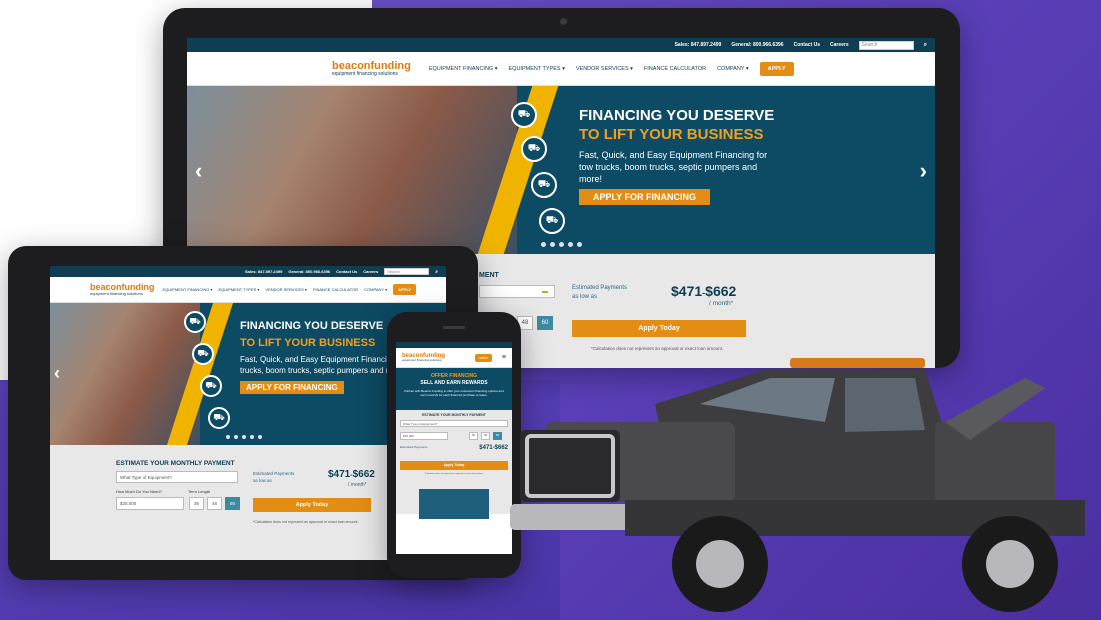  Describe the element at coordinates (659, 328) in the screenshot. I see `apply-today-button: Apply Today` at that location.